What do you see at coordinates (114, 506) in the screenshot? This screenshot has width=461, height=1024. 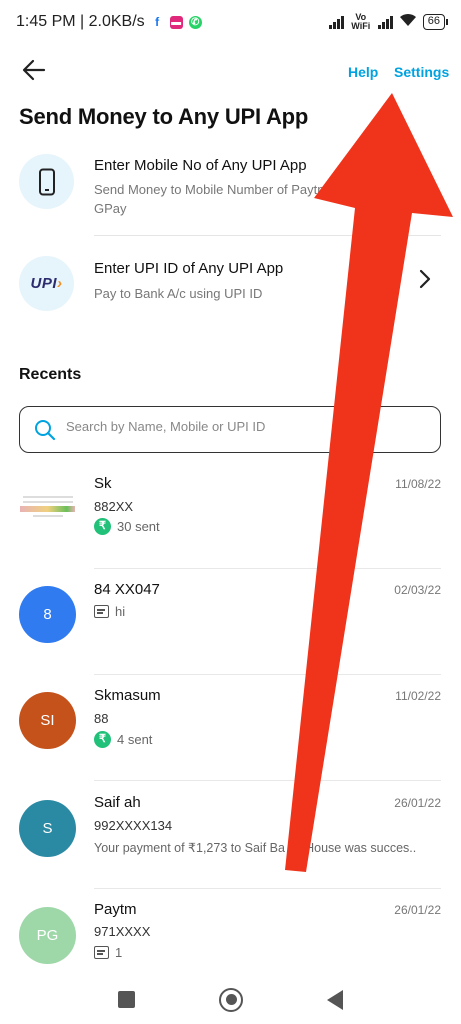 I see `contact-number: 882XX` at bounding box center [114, 506].